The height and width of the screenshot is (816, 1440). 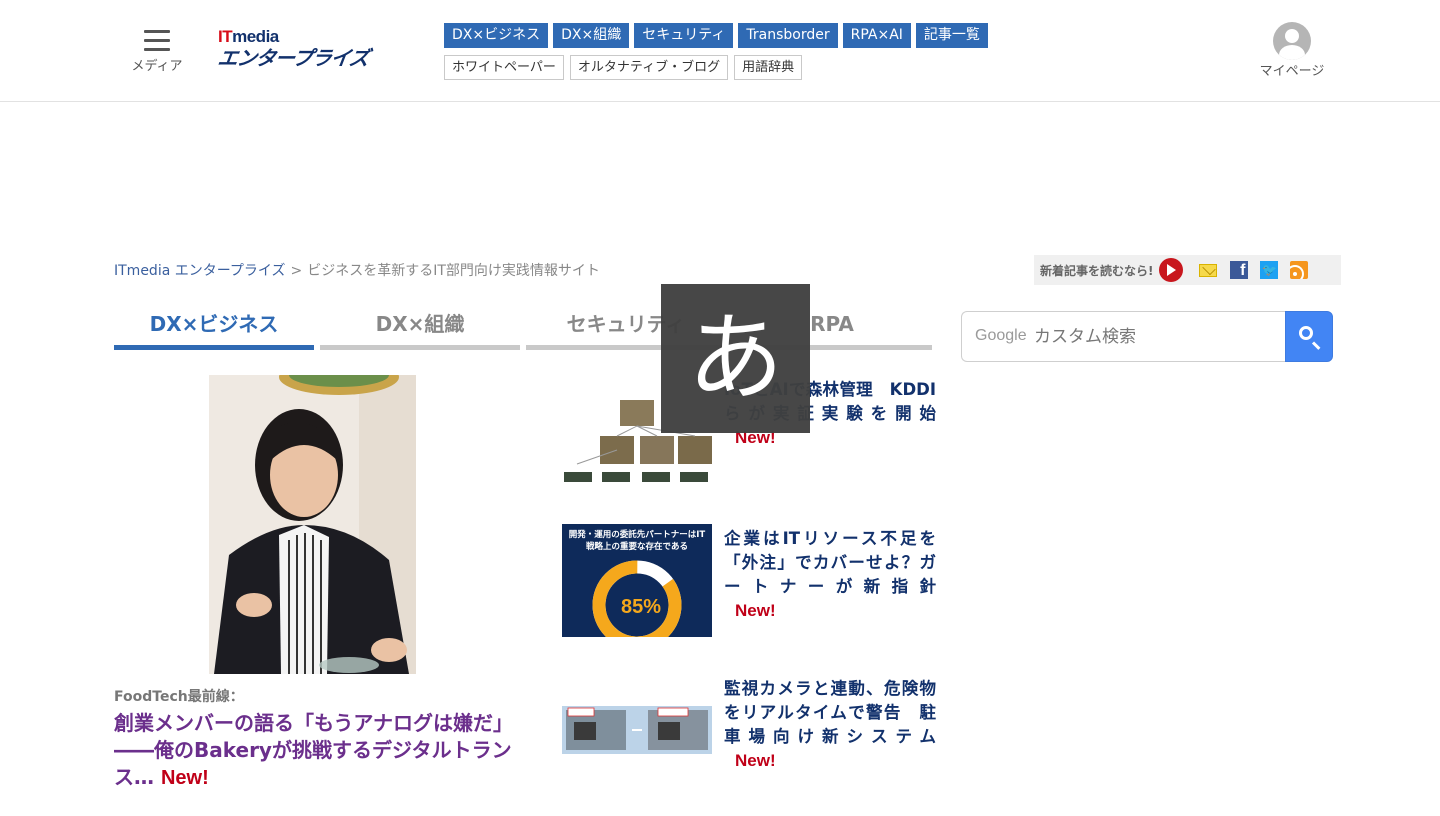 What do you see at coordinates (214, 328) in the screenshot?
I see `tab-dx-business: DX×ビジネス` at bounding box center [214, 328].